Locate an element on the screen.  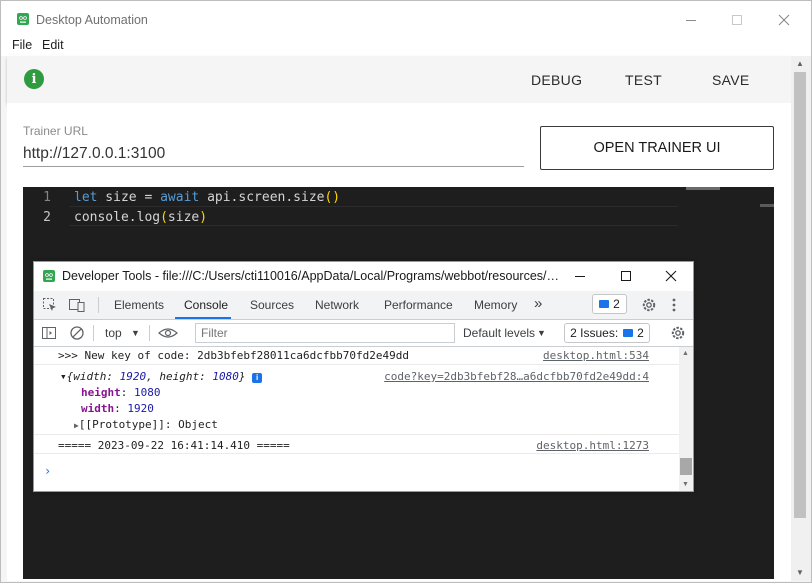
kebab-menu-icon is located at coordinates (674, 305).